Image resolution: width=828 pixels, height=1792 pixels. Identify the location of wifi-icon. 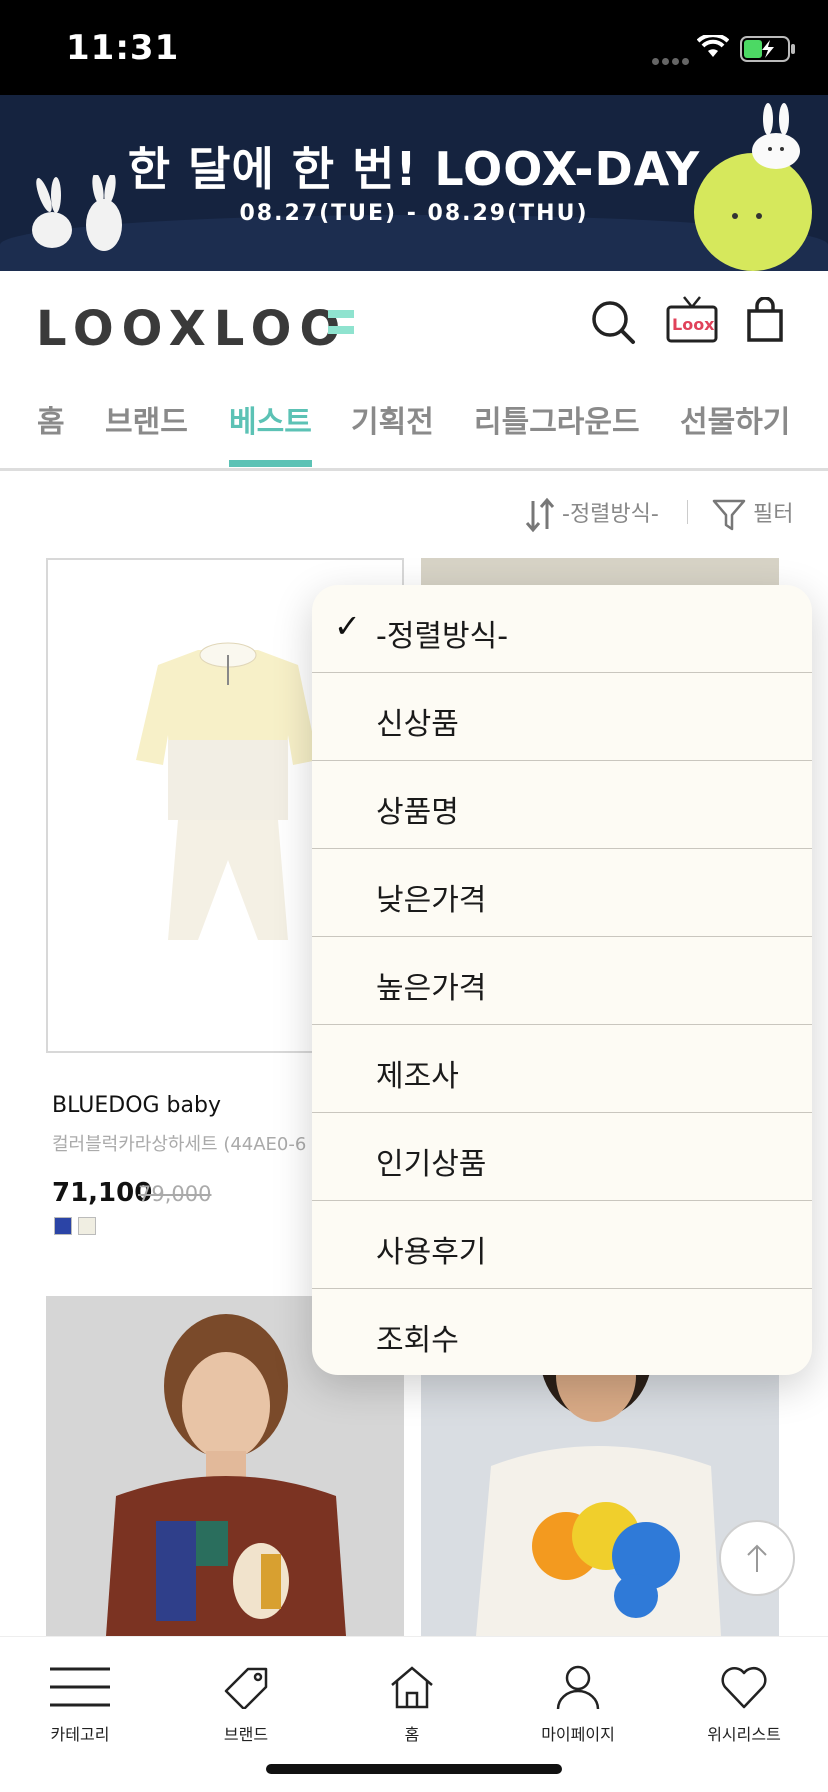
(713, 46).